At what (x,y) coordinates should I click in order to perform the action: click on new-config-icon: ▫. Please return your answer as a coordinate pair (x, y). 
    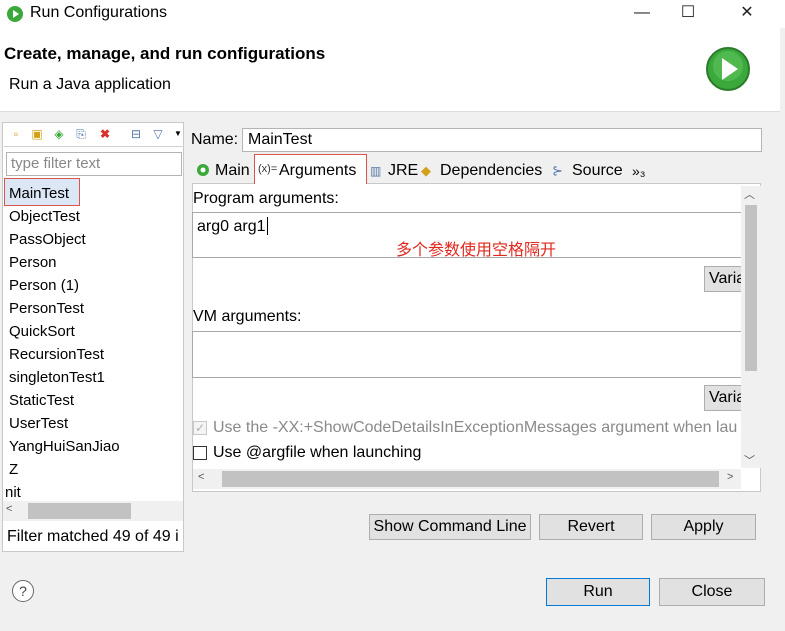
    Looking at the image, I should click on (16, 134).